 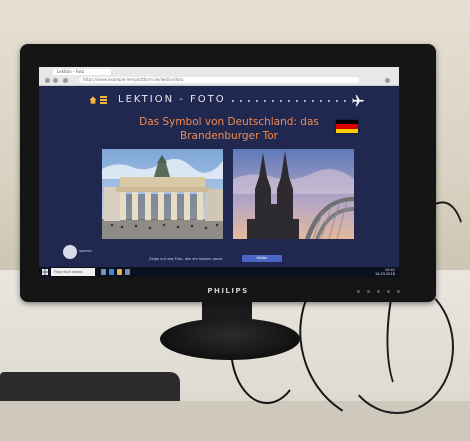 I want to click on speexx-logo, so click(x=70, y=252).